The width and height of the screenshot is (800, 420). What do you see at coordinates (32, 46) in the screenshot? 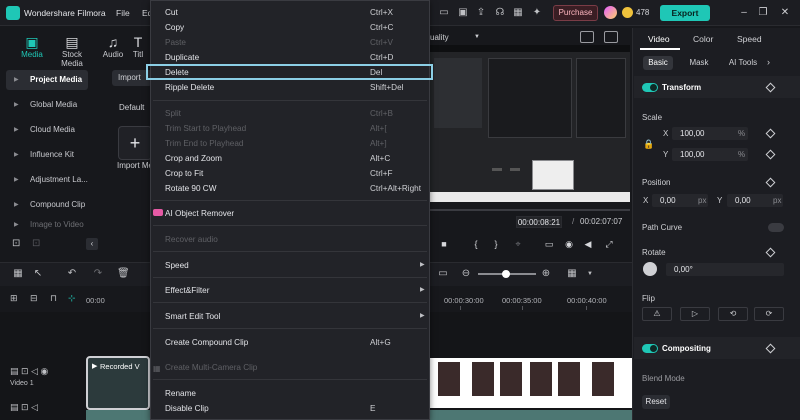
I see `tab-media: ▣ Media` at bounding box center [32, 46].